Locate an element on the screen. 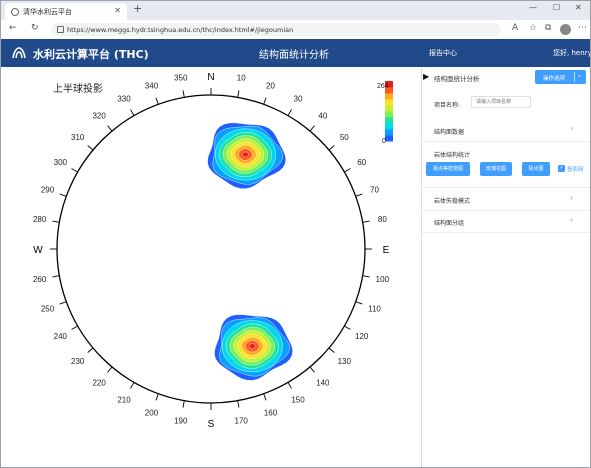 The width and height of the screenshot is (591, 468). panel-title: 结构面统计分析 is located at coordinates (457, 79).